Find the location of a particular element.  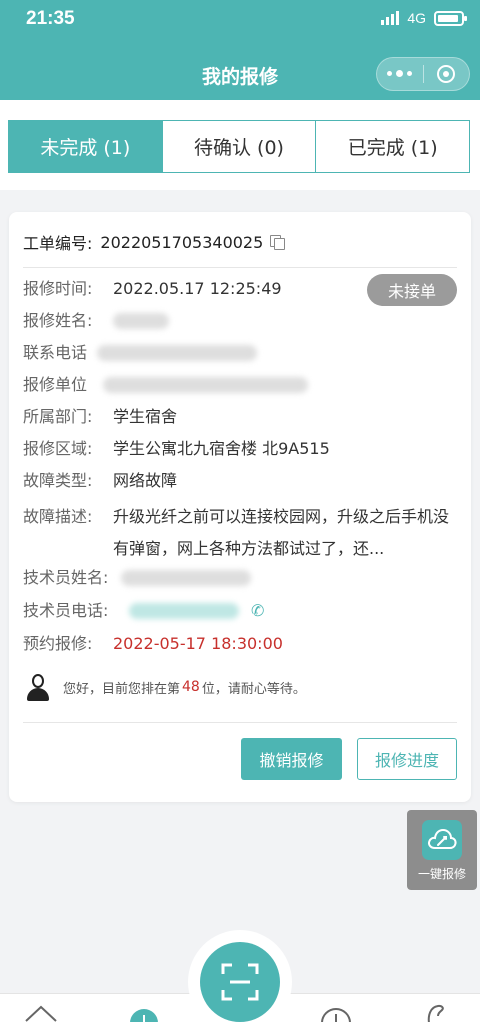

more-icon is located at coordinates (400, 73).